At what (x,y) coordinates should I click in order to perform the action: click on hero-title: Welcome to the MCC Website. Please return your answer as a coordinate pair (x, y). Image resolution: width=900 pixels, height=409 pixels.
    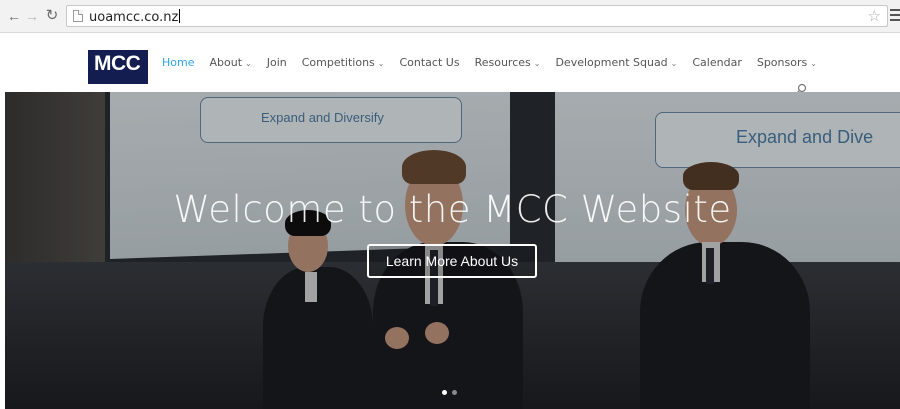
    Looking at the image, I should click on (452, 209).